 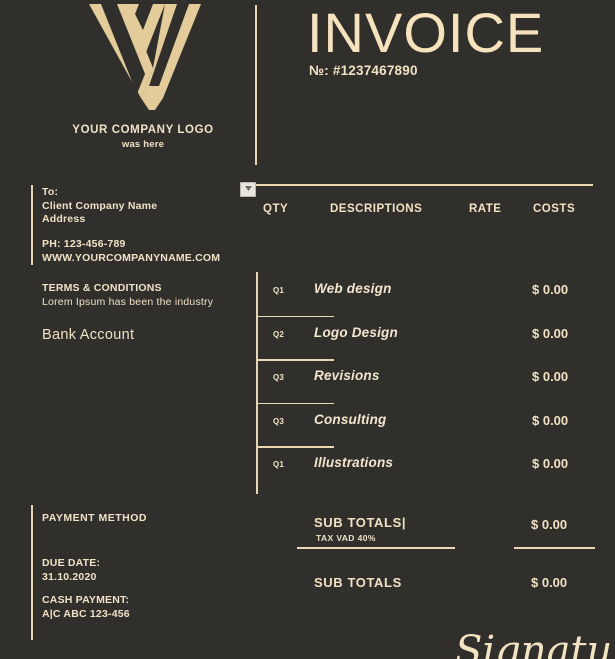 What do you see at coordinates (95, 518) in the screenshot?
I see `payment-method-heading: PAYMENT METHOD` at bounding box center [95, 518].